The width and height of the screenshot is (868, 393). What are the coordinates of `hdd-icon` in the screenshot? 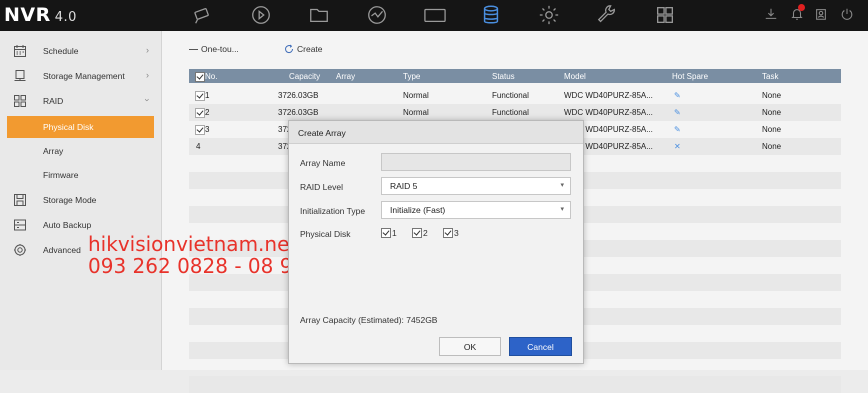 It's located at (20, 76).